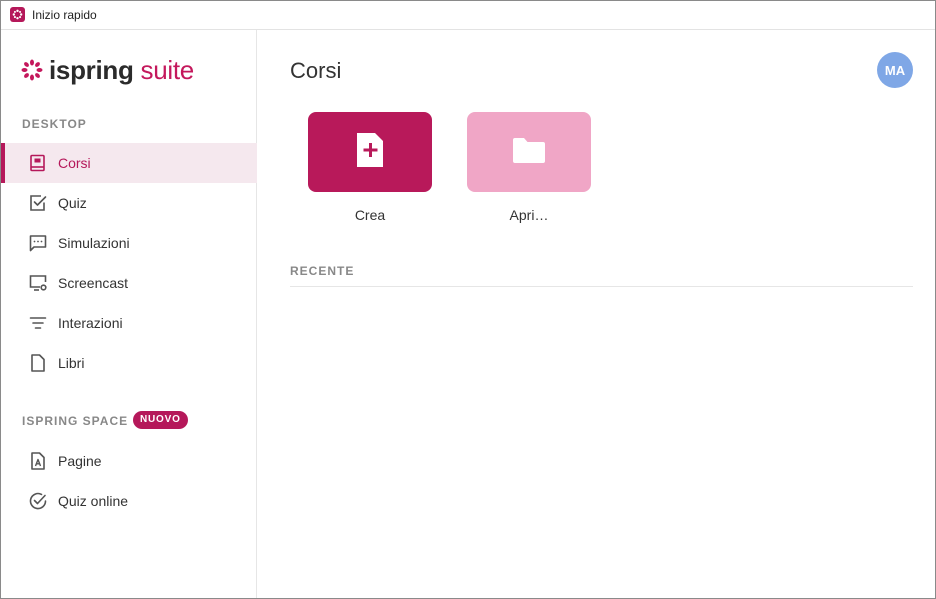  I want to click on sidebar-item-quiz: Quiz, so click(129, 203).